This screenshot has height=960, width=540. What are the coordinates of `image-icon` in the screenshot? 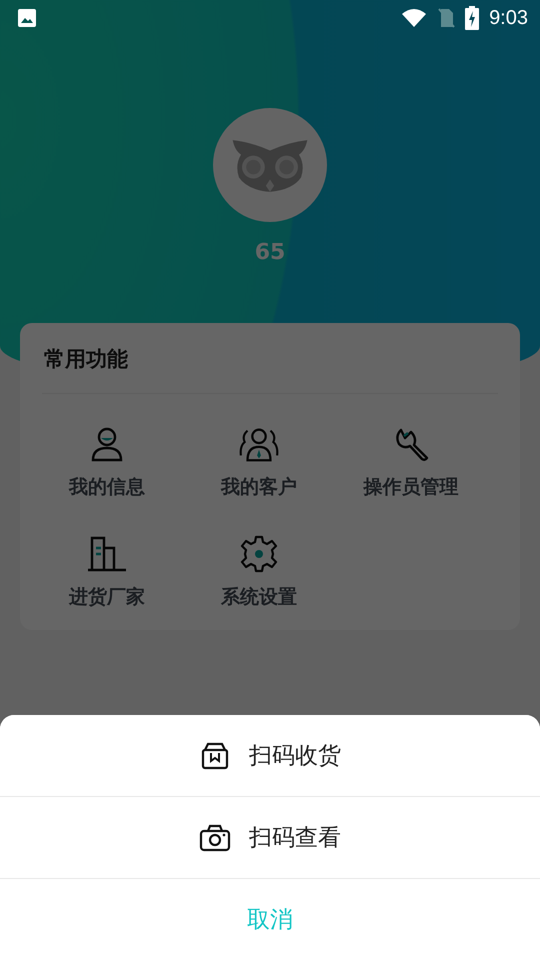 It's located at (27, 18).